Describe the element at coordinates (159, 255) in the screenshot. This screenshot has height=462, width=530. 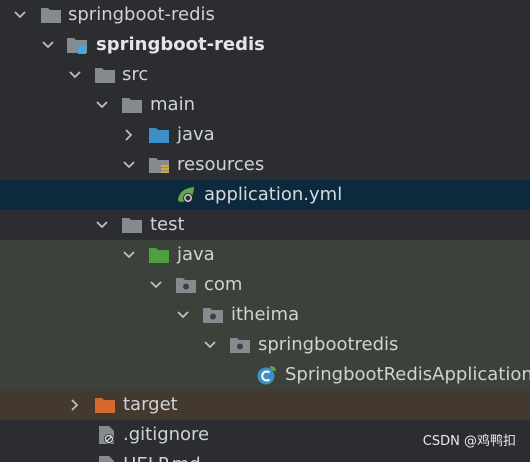
I see `test-source-root-folder-icon` at that location.